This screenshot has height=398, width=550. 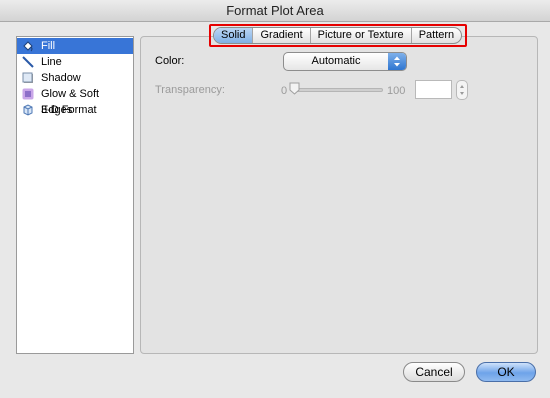 I want to click on transparency-stepper, so click(x=462, y=90).